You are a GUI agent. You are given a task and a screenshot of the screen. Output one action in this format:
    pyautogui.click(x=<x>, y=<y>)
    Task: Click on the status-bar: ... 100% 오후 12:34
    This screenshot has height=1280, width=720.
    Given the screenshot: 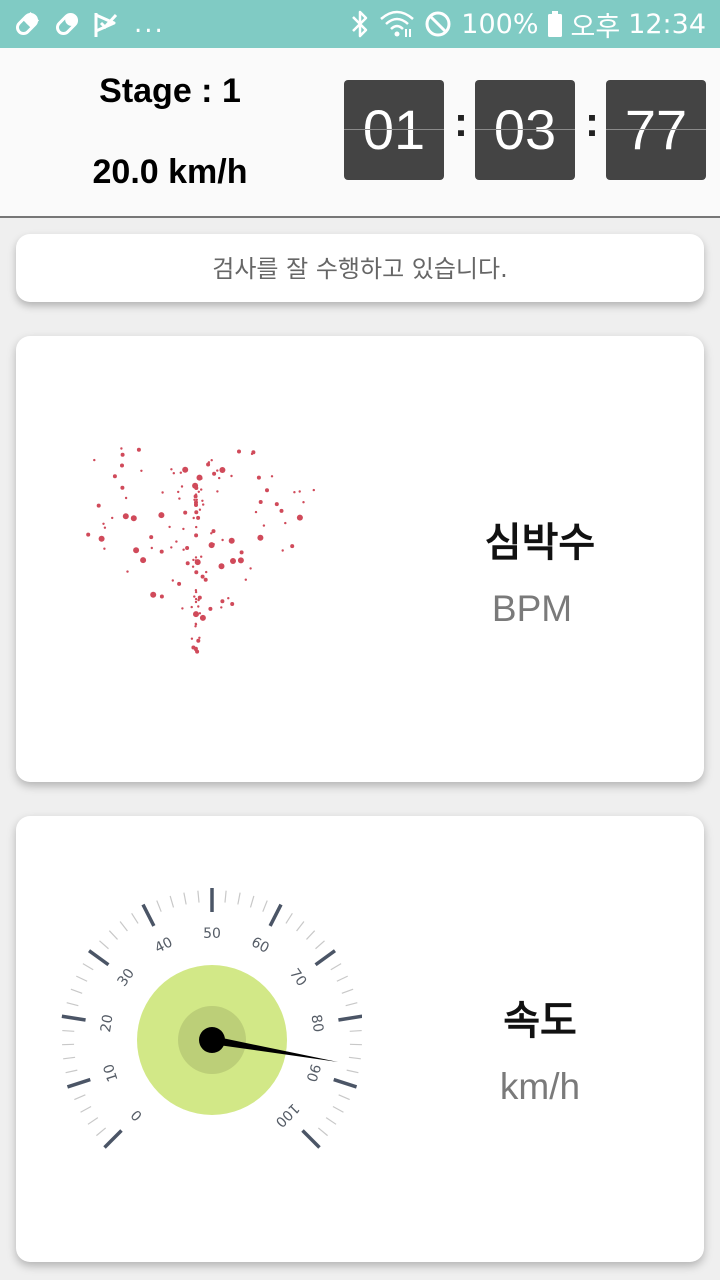 What is the action you would take?
    pyautogui.click(x=360, y=24)
    